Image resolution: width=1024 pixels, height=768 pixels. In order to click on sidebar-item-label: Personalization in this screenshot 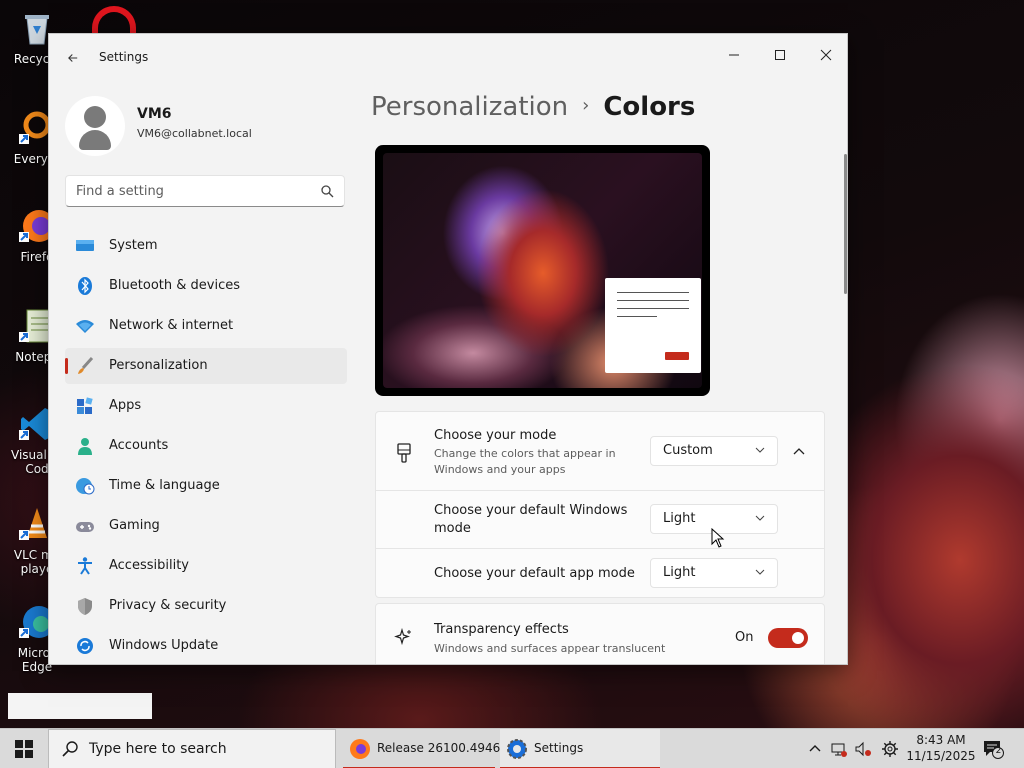, I will do `click(158, 365)`.